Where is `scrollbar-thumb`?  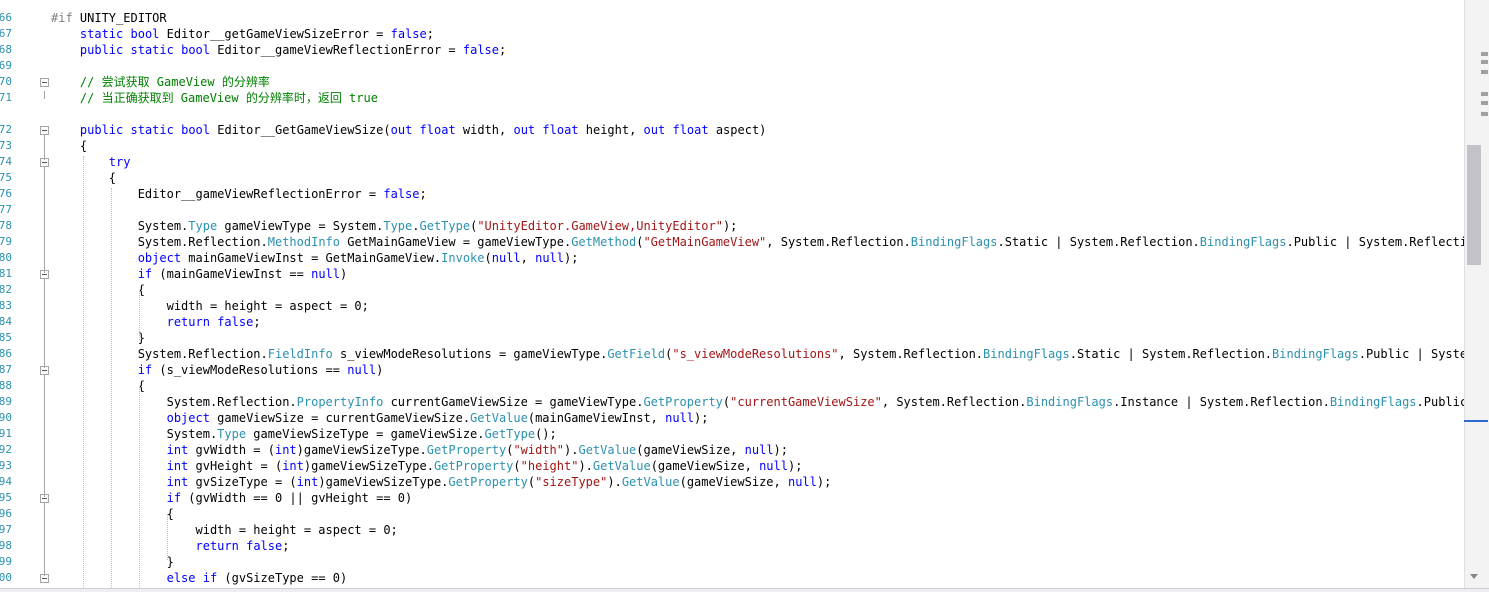 scrollbar-thumb is located at coordinates (1474, 205).